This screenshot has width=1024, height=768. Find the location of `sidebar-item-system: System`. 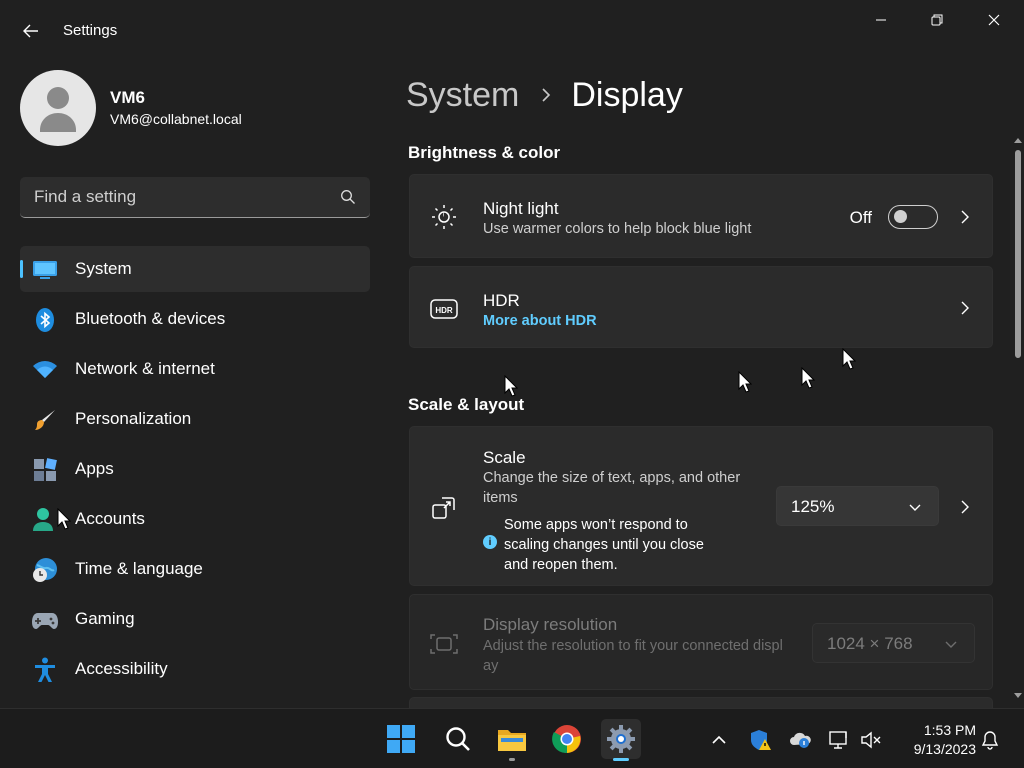

sidebar-item-system: System is located at coordinates (195, 269).